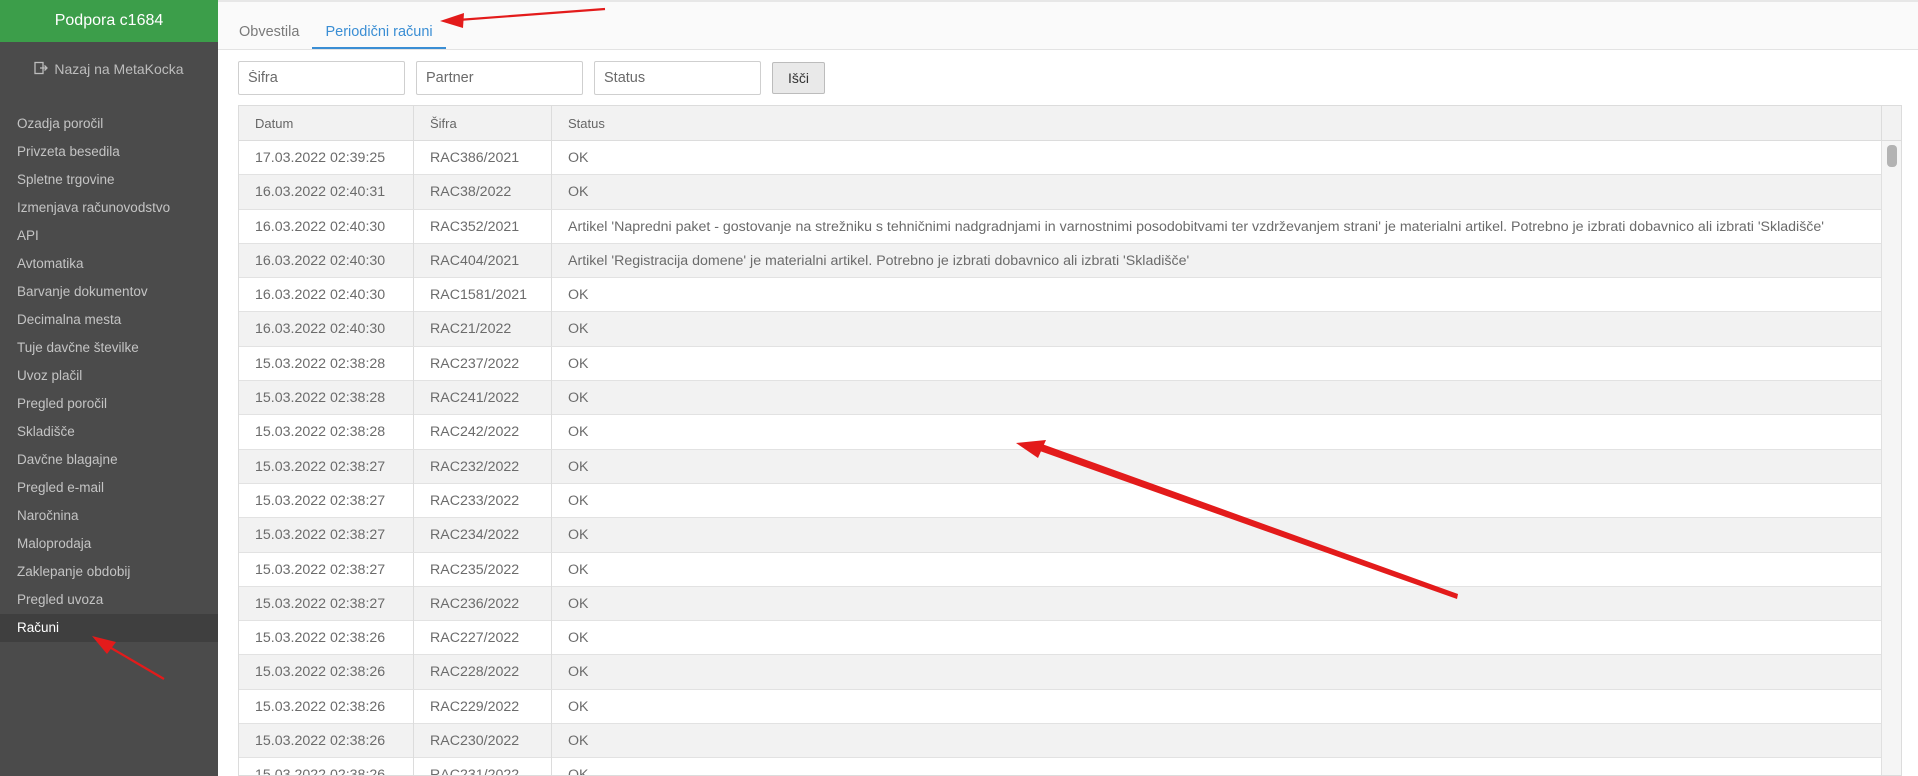 The width and height of the screenshot is (1918, 776). Describe the element at coordinates (483, 638) in the screenshot. I see `cell-code: RAC227/2022` at that location.